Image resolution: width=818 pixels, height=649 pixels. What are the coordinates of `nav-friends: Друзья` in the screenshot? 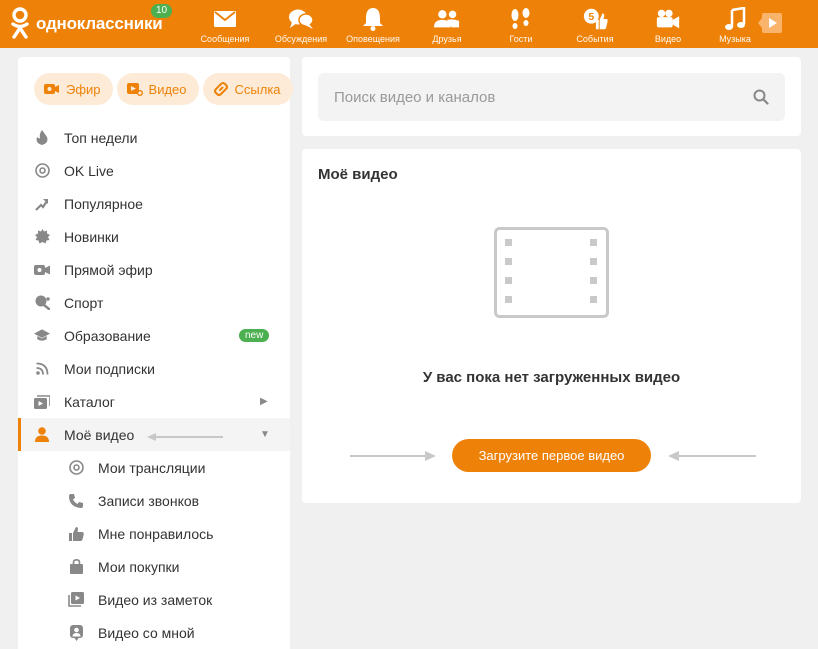 It's located at (447, 24).